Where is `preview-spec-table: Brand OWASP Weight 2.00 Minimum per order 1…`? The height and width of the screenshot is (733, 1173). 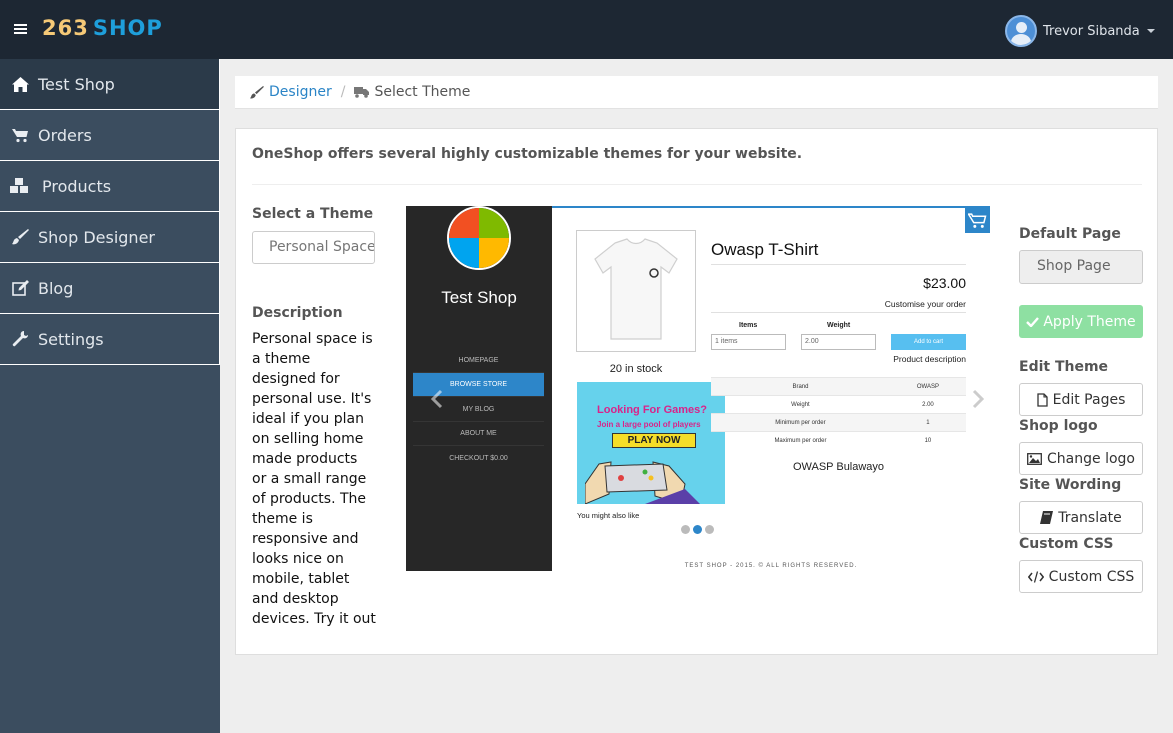 preview-spec-table: Brand OWASP Weight 2.00 Minimum per order 1… is located at coordinates (838, 413).